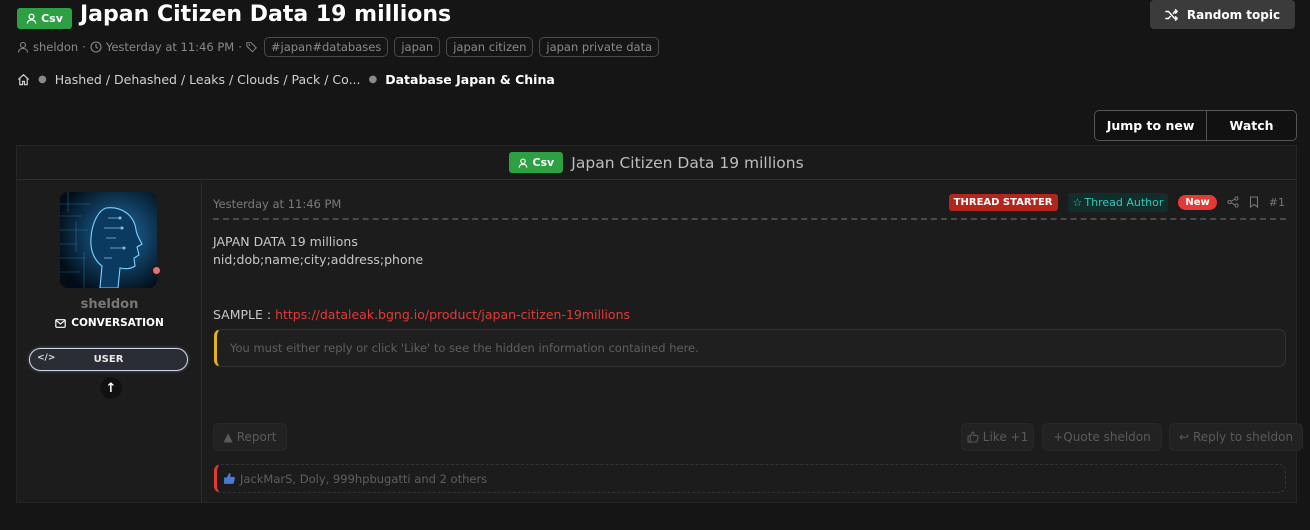 The image size is (1310, 530). Describe the element at coordinates (277, 204) in the screenshot. I see `post-date: Yesterday at 11:46 PM` at that location.